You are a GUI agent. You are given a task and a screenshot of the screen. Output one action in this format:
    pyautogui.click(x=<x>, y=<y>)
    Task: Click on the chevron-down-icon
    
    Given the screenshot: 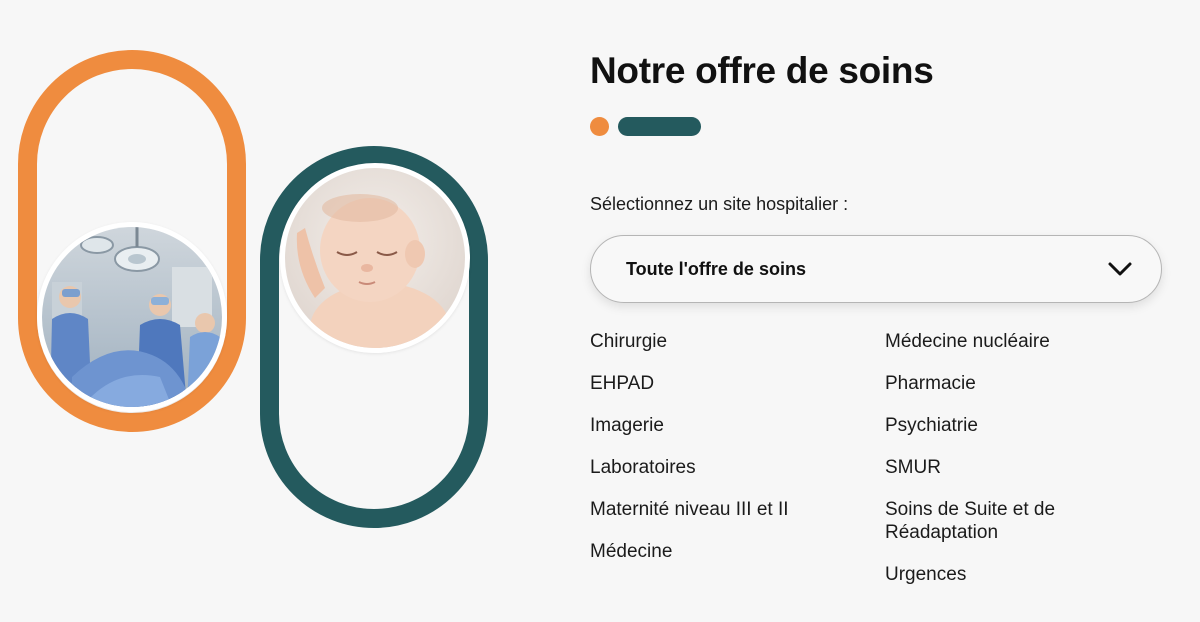 What is the action you would take?
    pyautogui.click(x=1120, y=269)
    